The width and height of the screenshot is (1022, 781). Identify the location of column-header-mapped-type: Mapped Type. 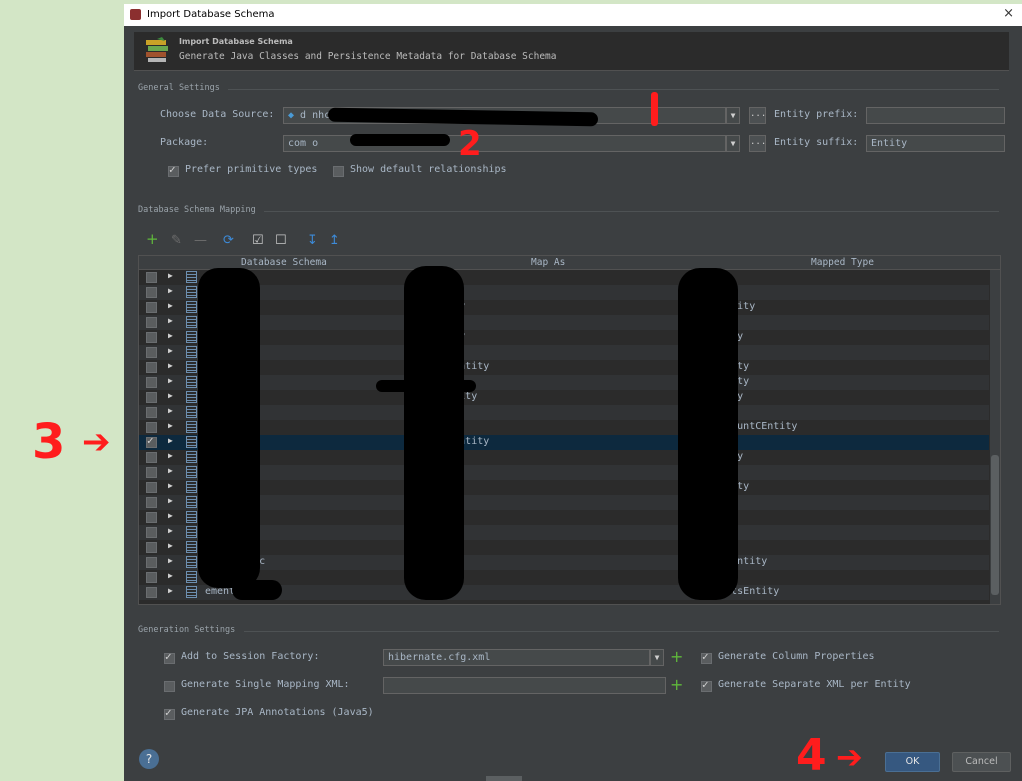
(842, 262).